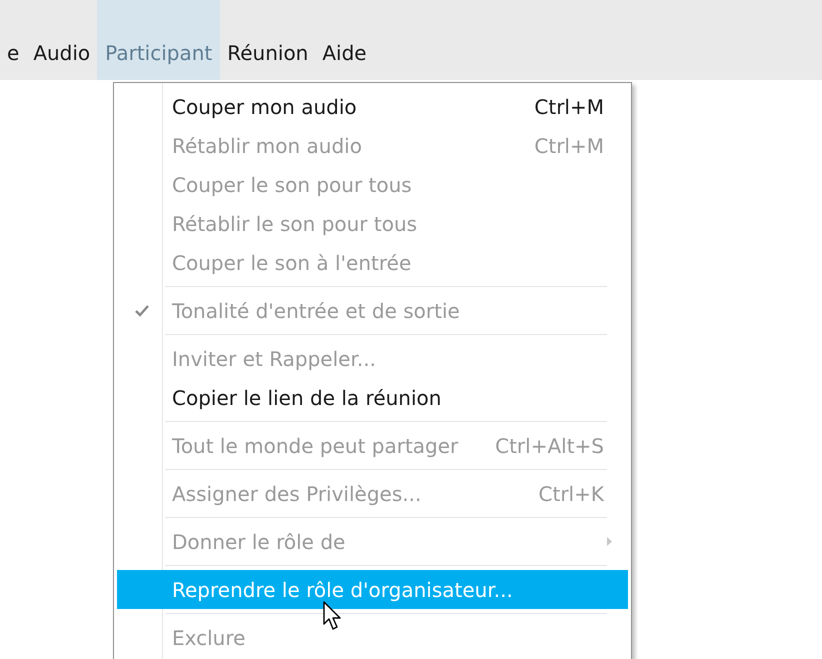 The image size is (822, 659). Describe the element at coordinates (62, 40) in the screenshot. I see `menu-bar-item: Audio` at that location.